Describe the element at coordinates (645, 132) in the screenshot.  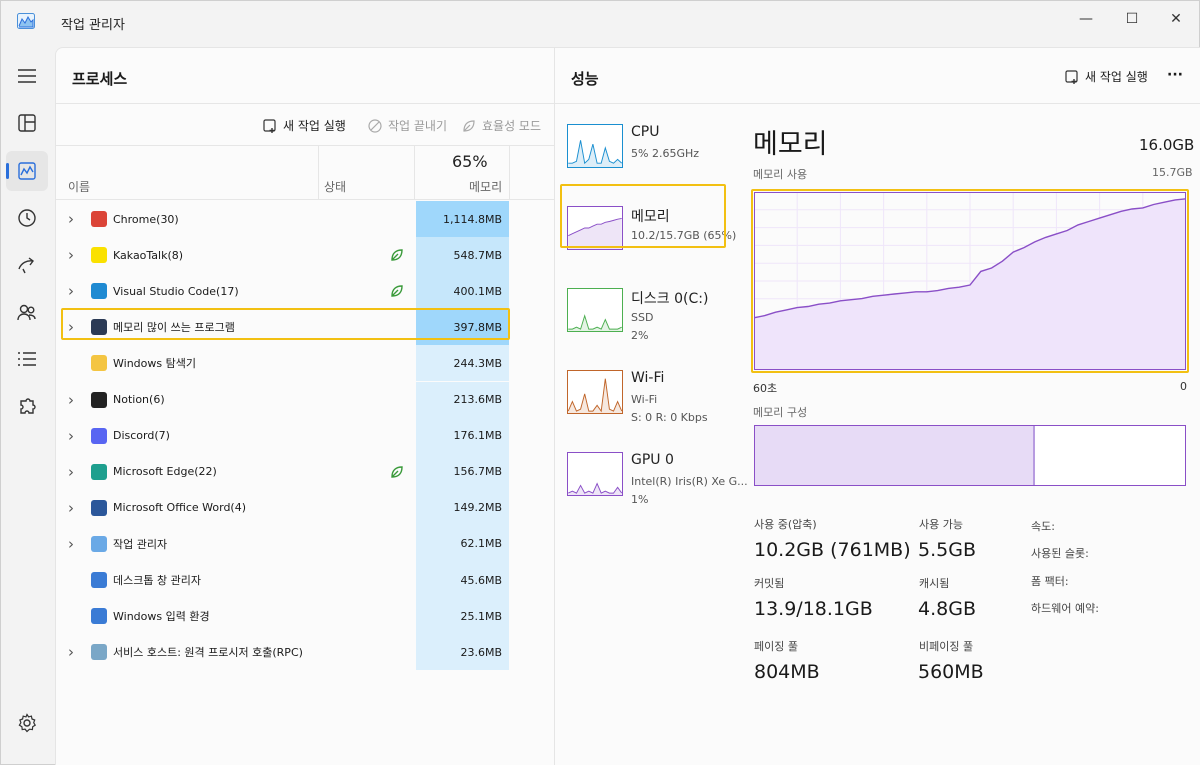
I see `perf-item-title: CPU` at that location.